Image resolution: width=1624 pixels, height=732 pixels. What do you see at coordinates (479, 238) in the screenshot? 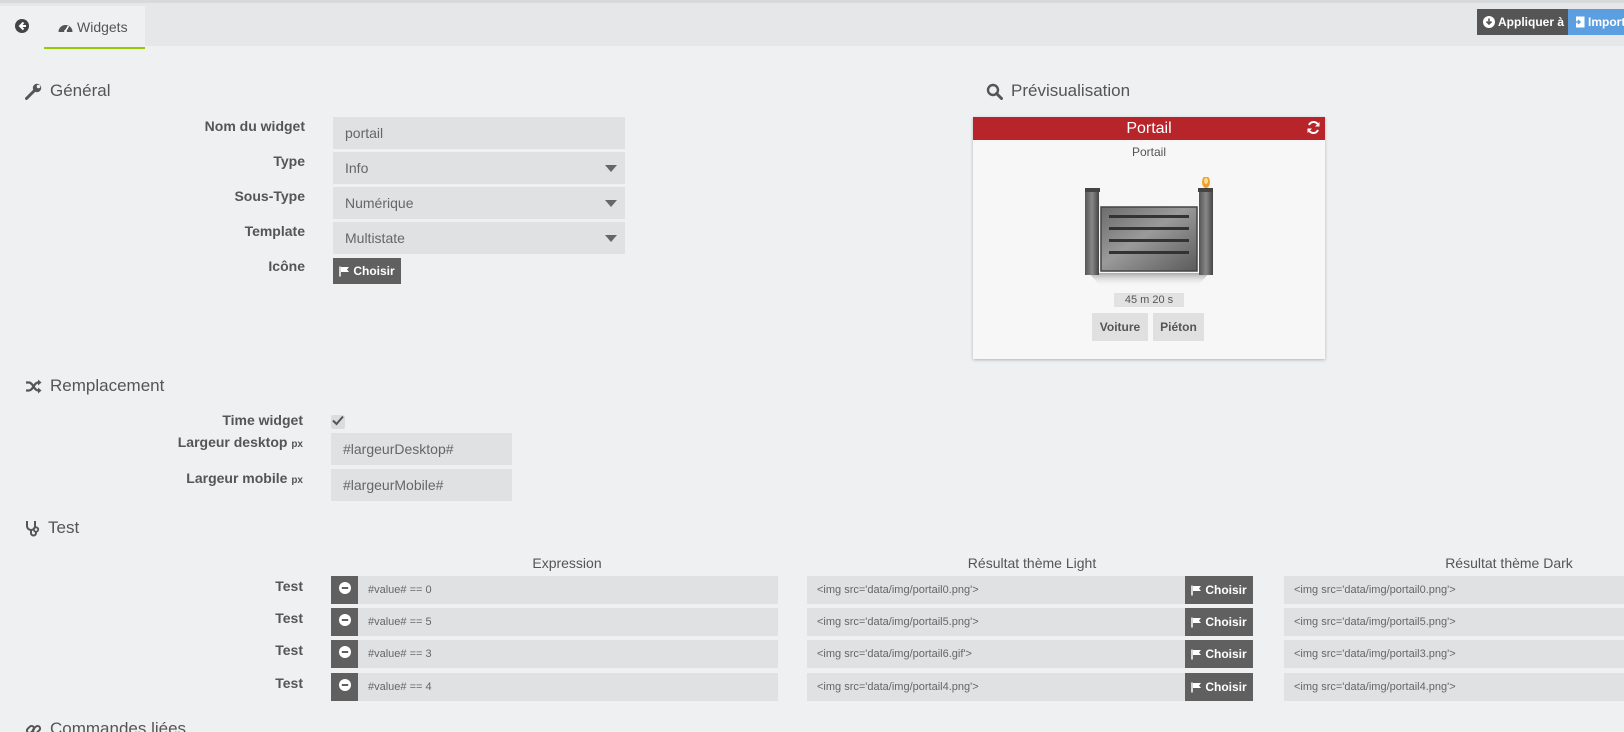
I see `template-select: Multistate` at bounding box center [479, 238].